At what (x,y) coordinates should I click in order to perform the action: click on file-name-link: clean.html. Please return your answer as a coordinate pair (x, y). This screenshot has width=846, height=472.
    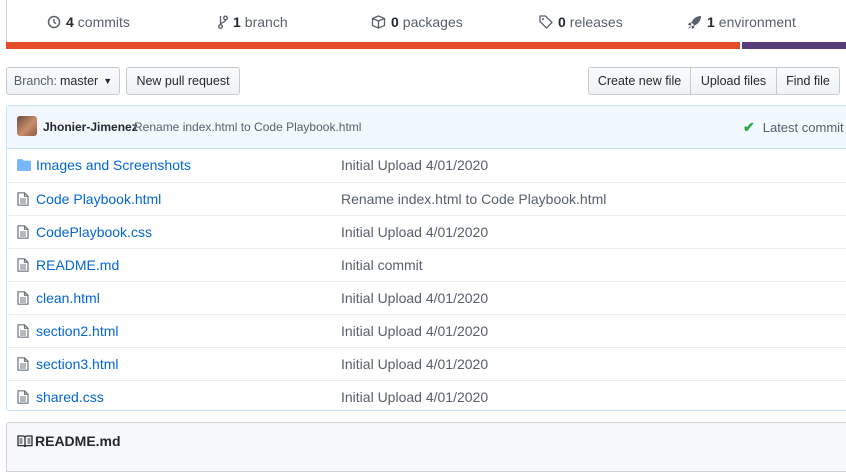
    Looking at the image, I should click on (68, 298).